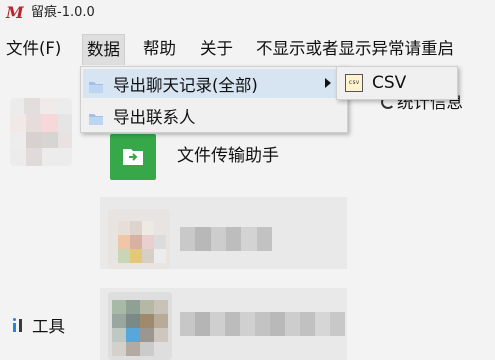 The height and width of the screenshot is (360, 495). I want to click on menu-bar: 文件(F) 数据 帮助 关于 不显示或者显示异常请重启, so click(247, 49).